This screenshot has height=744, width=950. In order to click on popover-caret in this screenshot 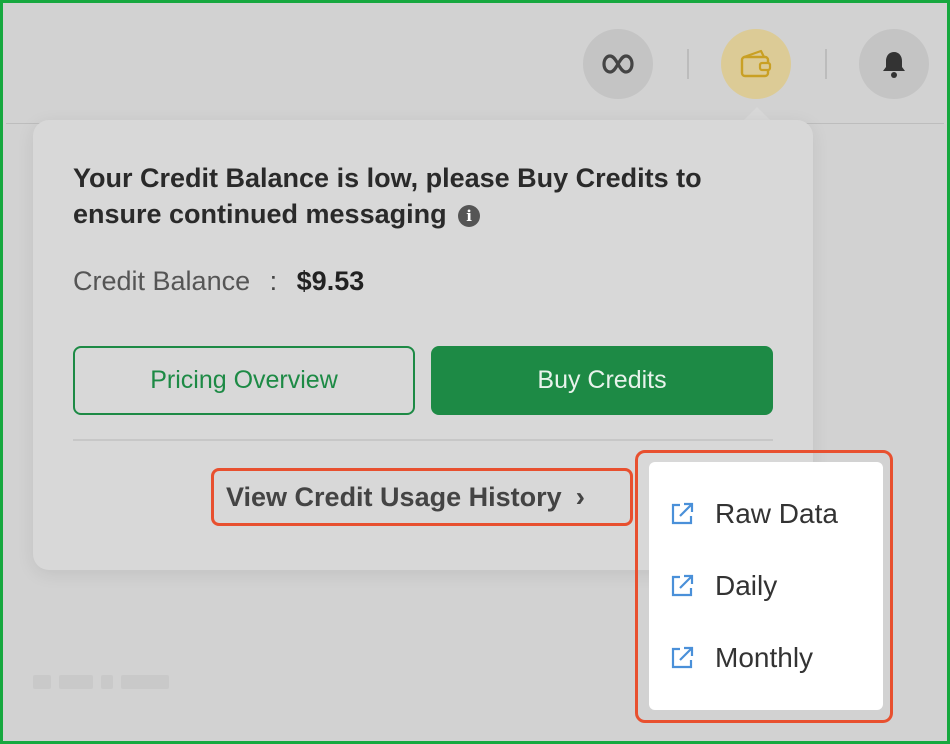, I will do `click(757, 114)`.